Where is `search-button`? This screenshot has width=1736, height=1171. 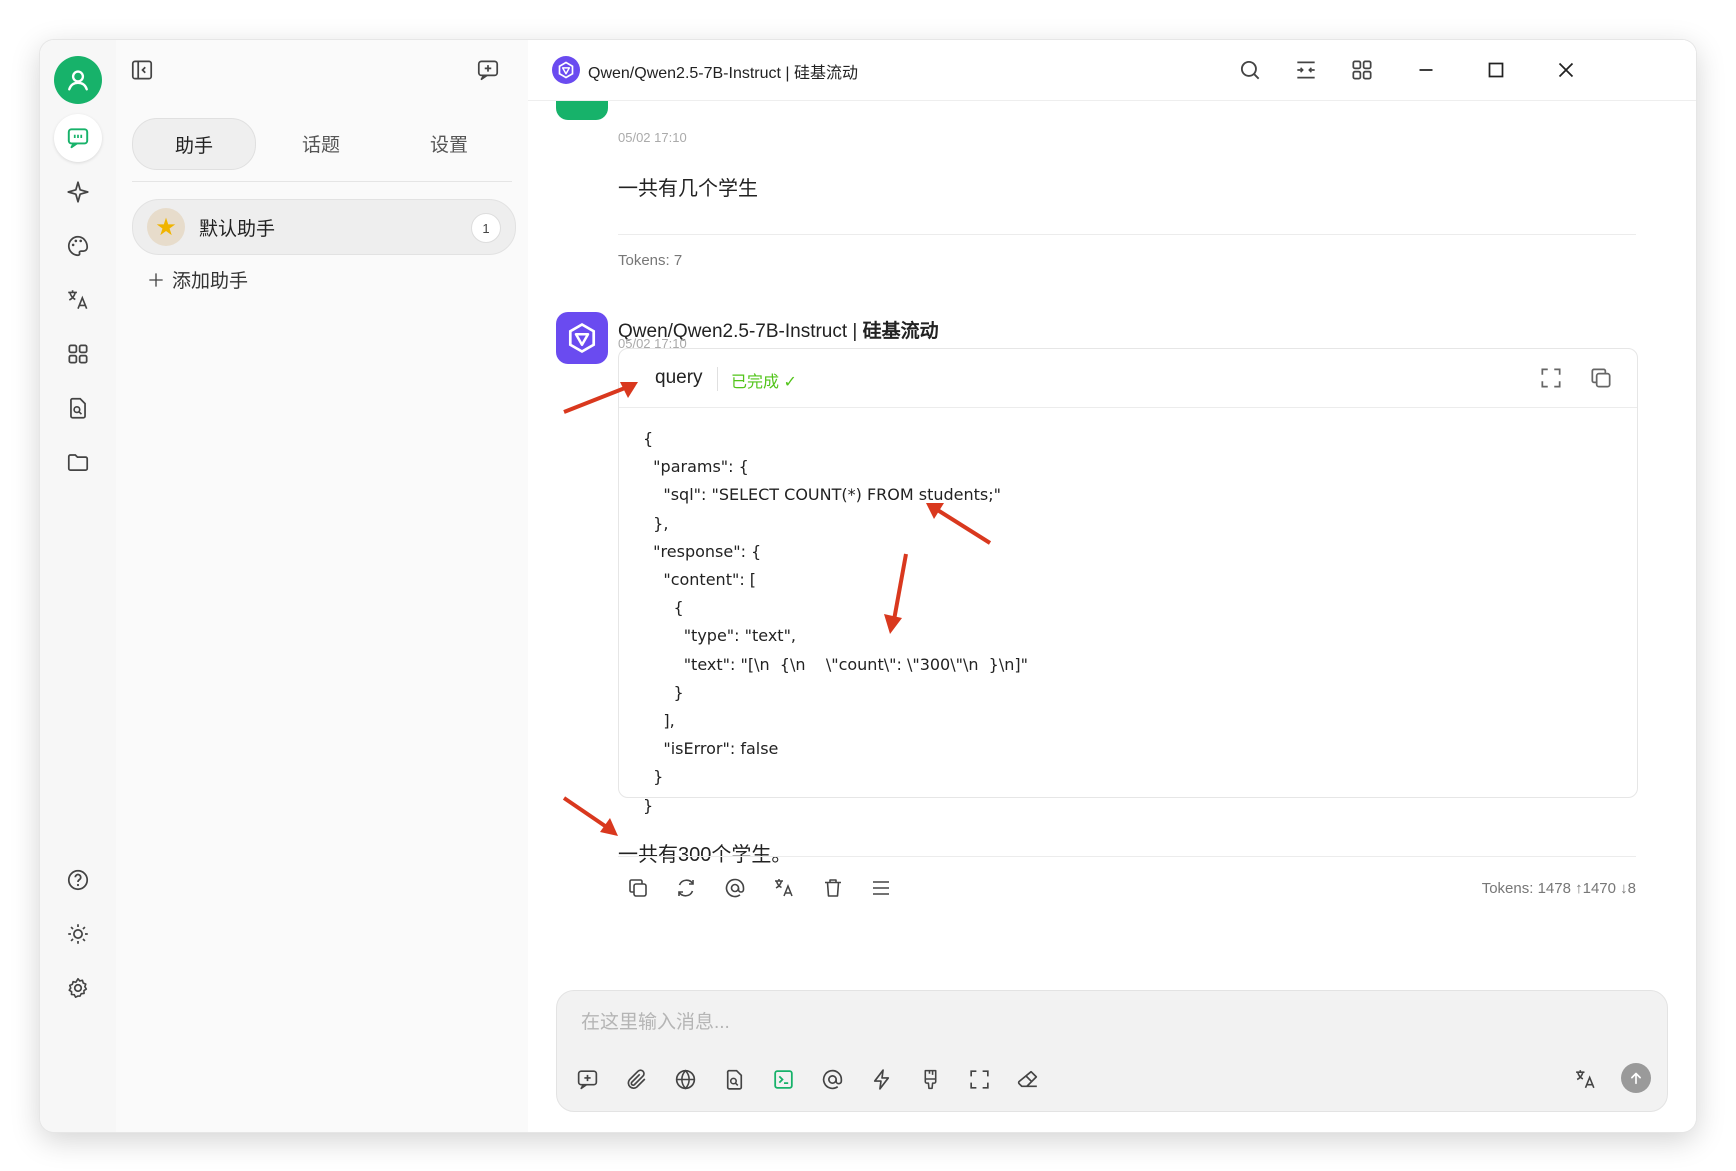 search-button is located at coordinates (1250, 70).